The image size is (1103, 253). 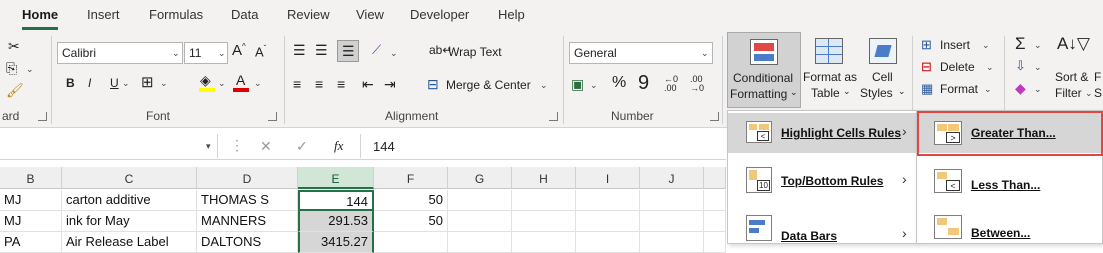 I want to click on copy-icon: ⎘, so click(x=11, y=68).